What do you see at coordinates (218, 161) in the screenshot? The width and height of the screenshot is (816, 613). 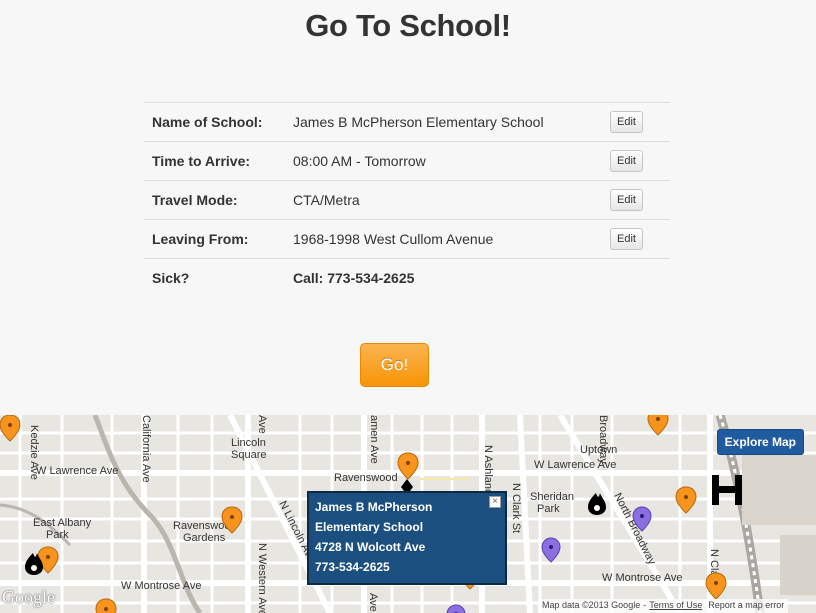 I see `arrival-time-label: Time to Arrive:` at bounding box center [218, 161].